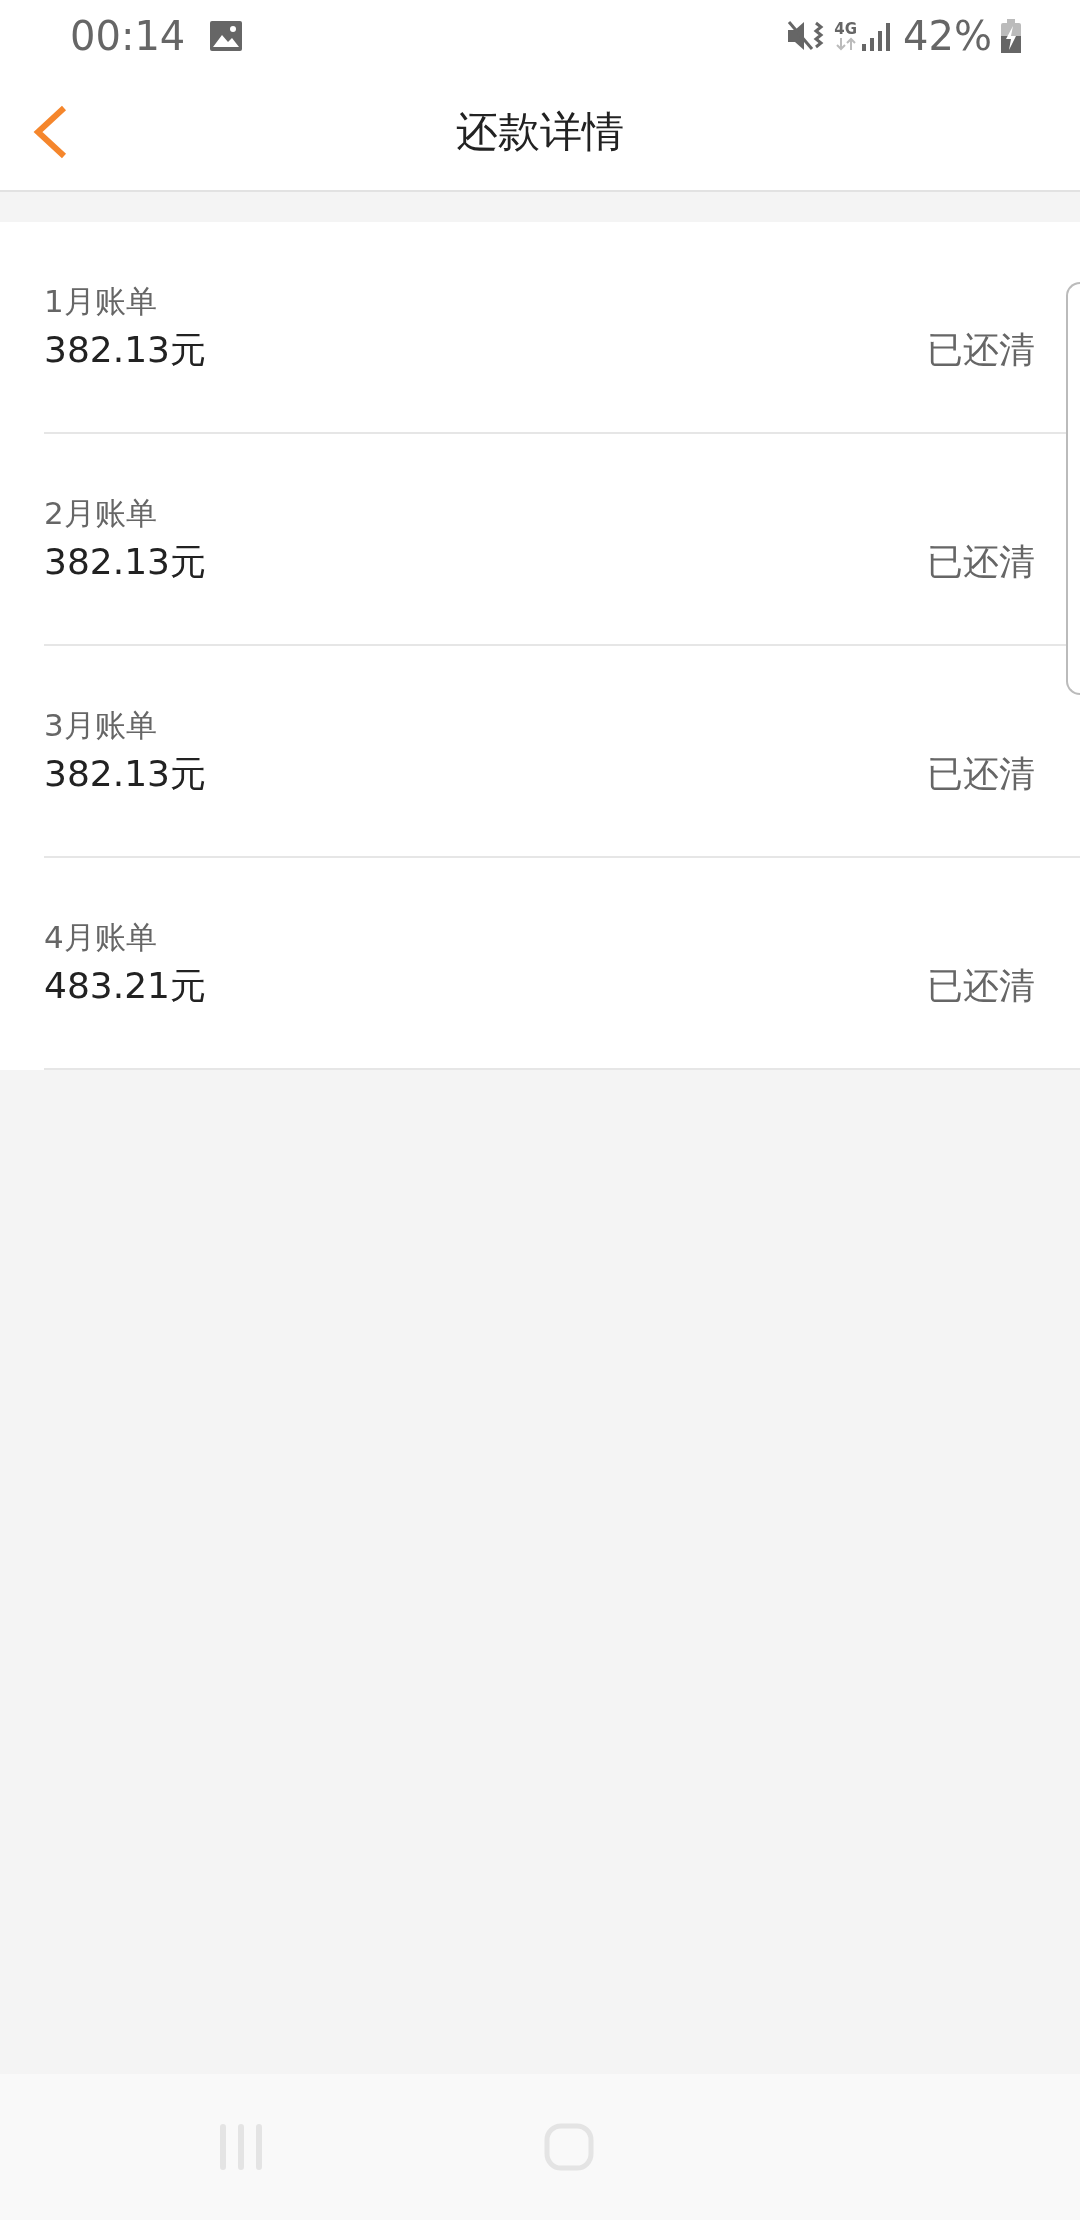 The width and height of the screenshot is (1080, 2220). I want to click on bill-month: 3月账单, so click(101, 725).